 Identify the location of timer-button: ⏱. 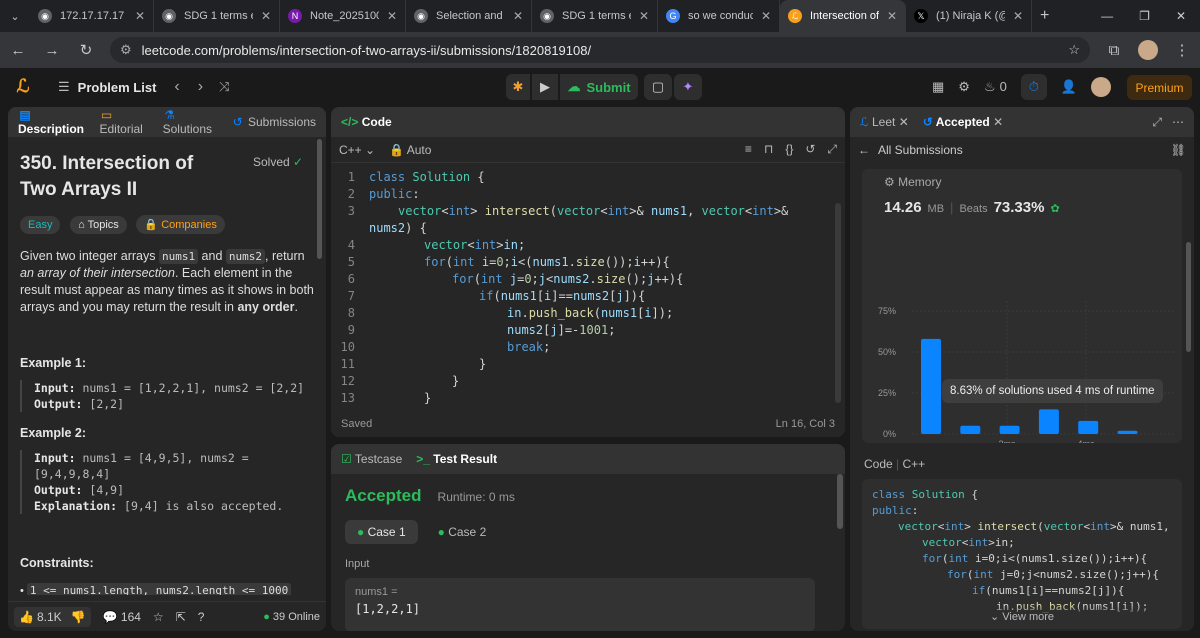
(1033, 87).